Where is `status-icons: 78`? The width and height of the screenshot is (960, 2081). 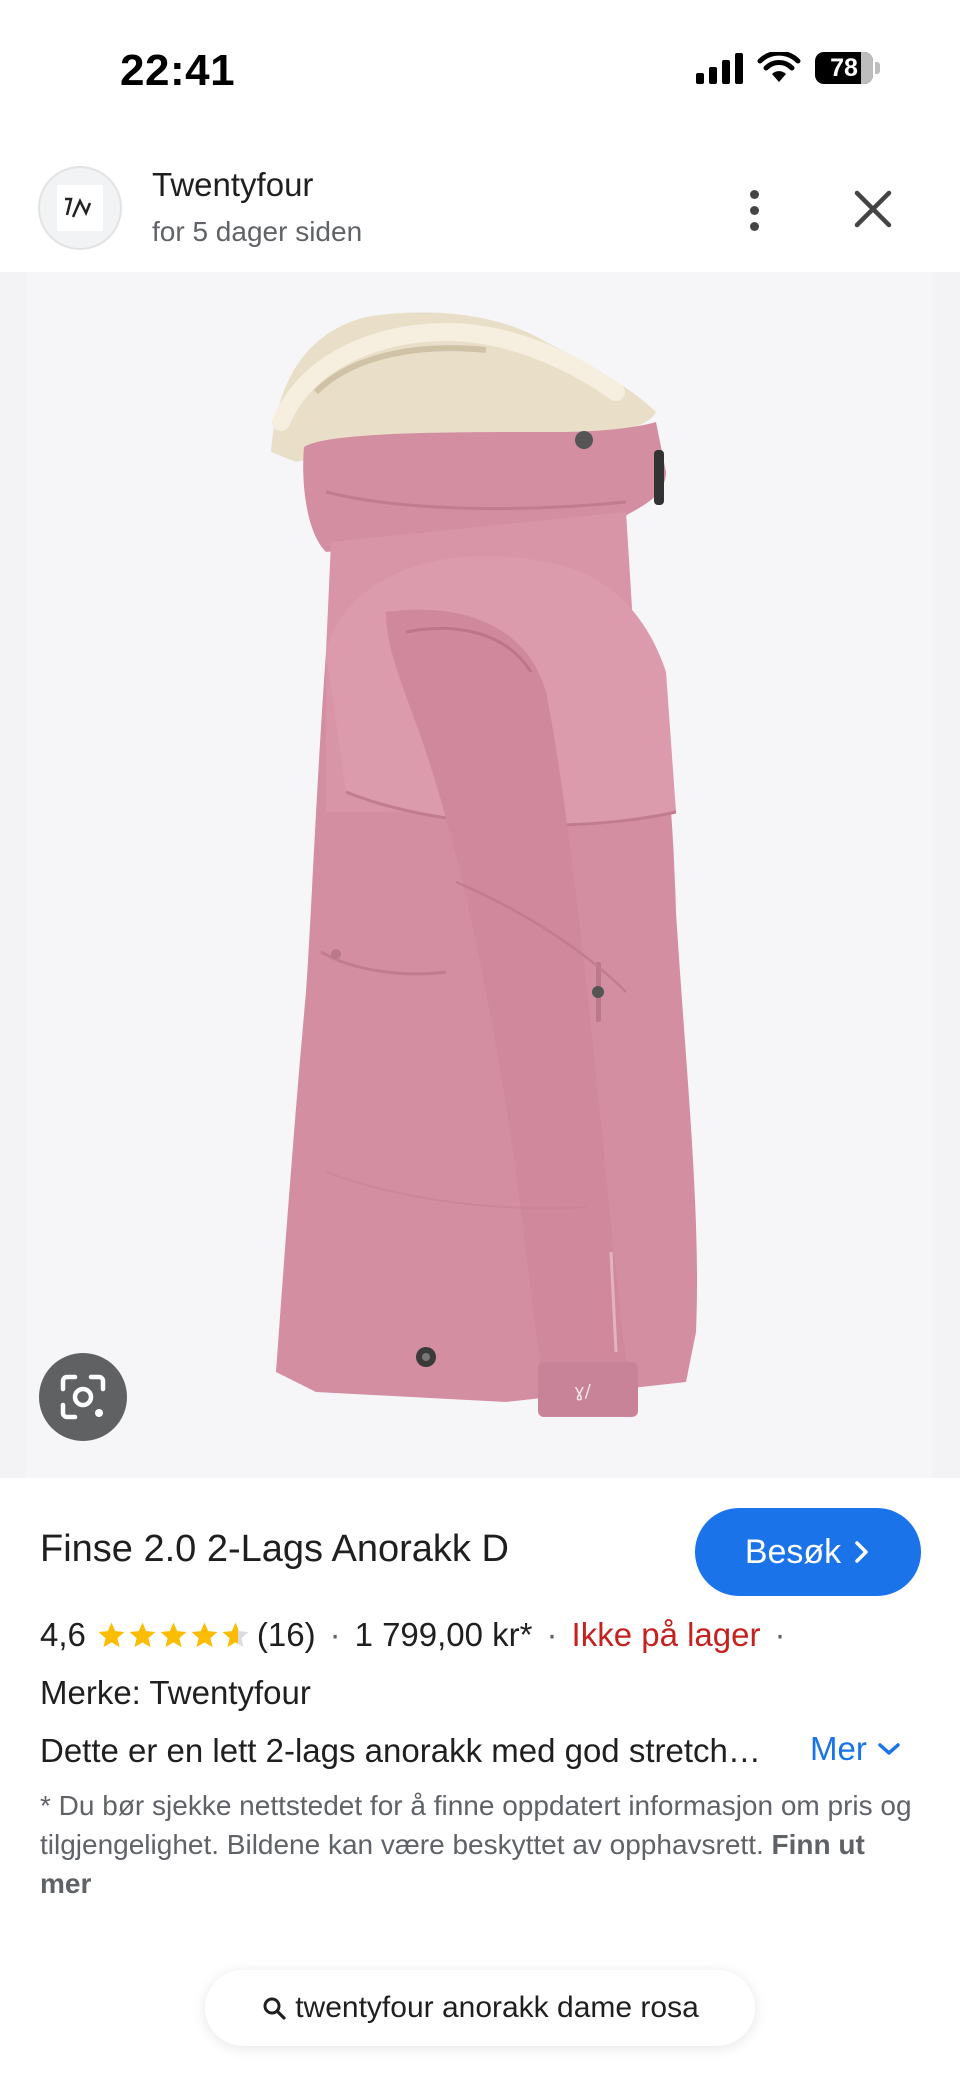 status-icons: 78 is located at coordinates (788, 68).